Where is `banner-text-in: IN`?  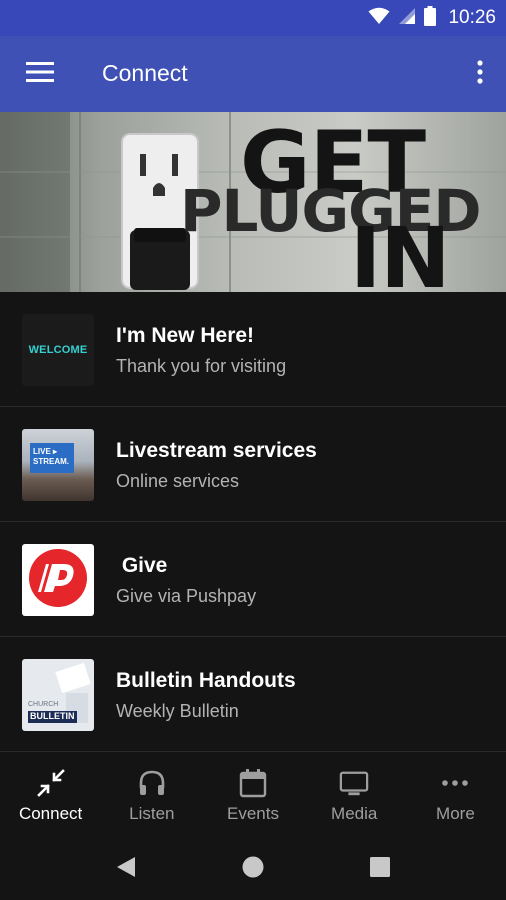
banner-text-in: IN is located at coordinates (400, 250).